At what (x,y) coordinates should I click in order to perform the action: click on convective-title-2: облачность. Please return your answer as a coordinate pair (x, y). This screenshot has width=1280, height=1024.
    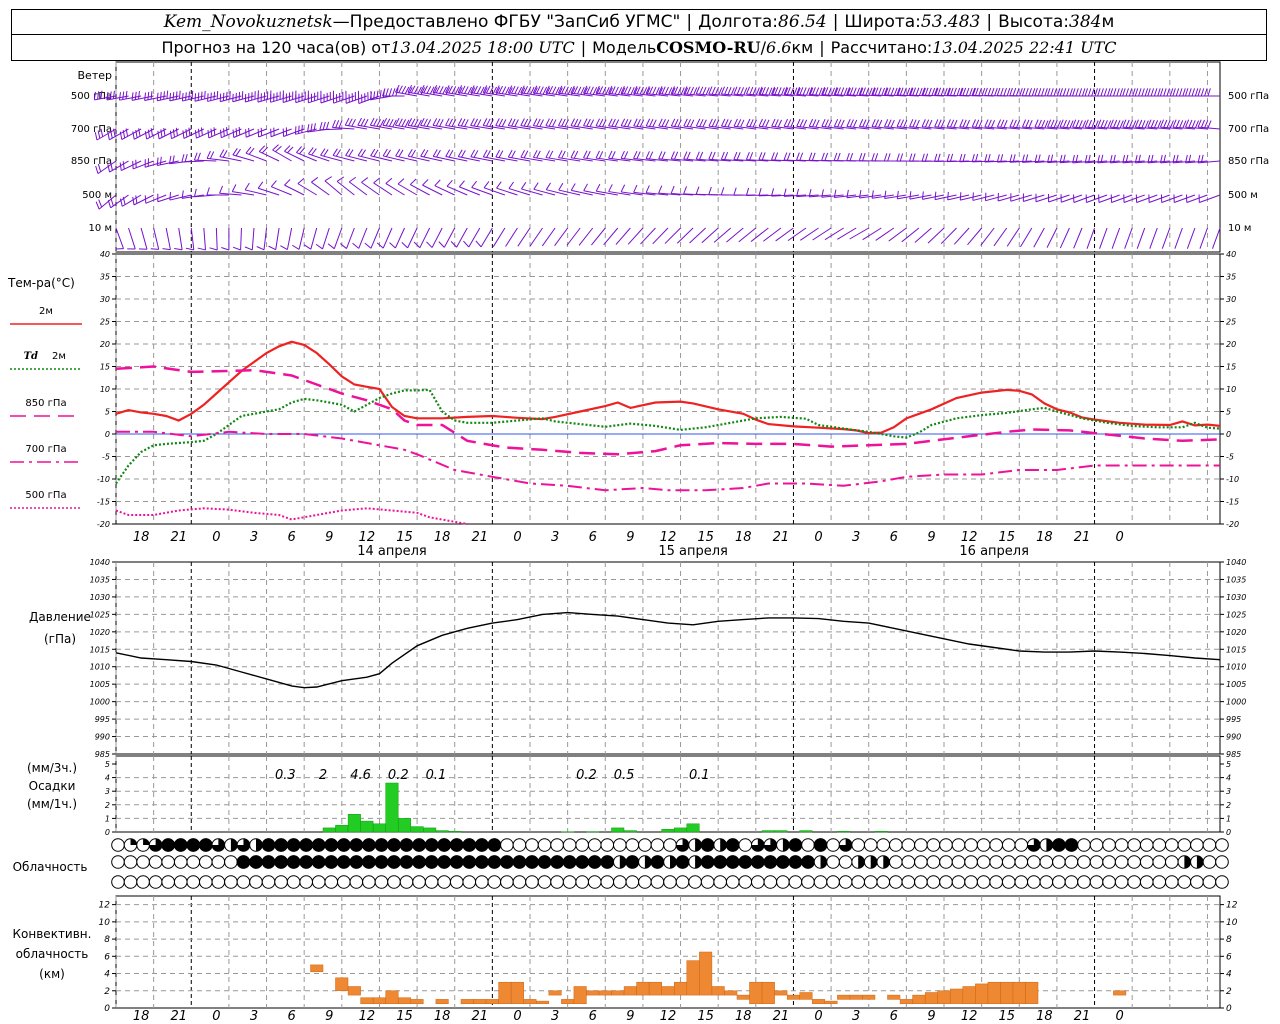
    Looking at the image, I should click on (52, 954).